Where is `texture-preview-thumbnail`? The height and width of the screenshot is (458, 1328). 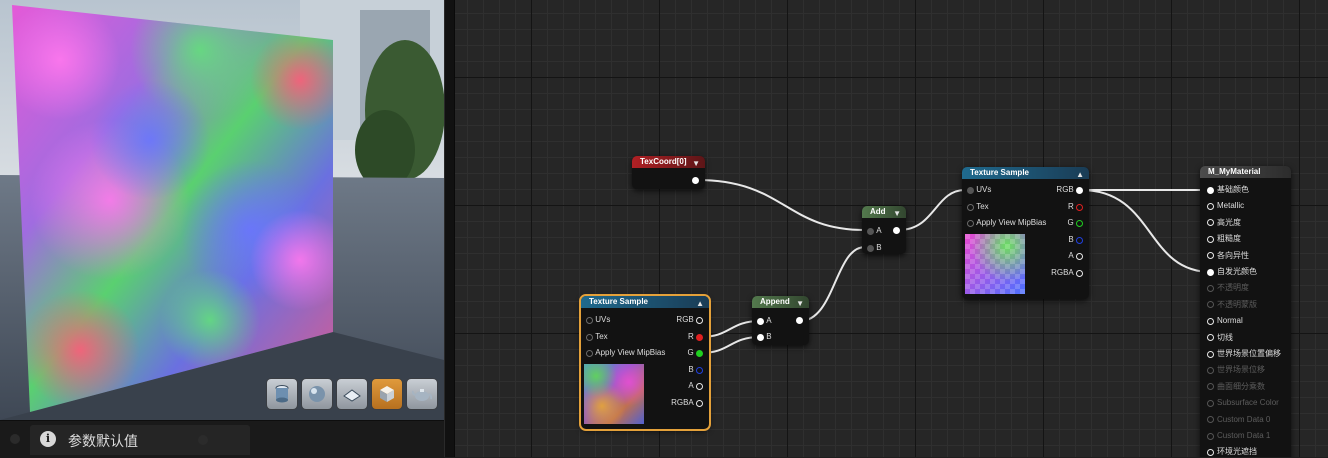
texture-preview-thumbnail is located at coordinates (995, 264).